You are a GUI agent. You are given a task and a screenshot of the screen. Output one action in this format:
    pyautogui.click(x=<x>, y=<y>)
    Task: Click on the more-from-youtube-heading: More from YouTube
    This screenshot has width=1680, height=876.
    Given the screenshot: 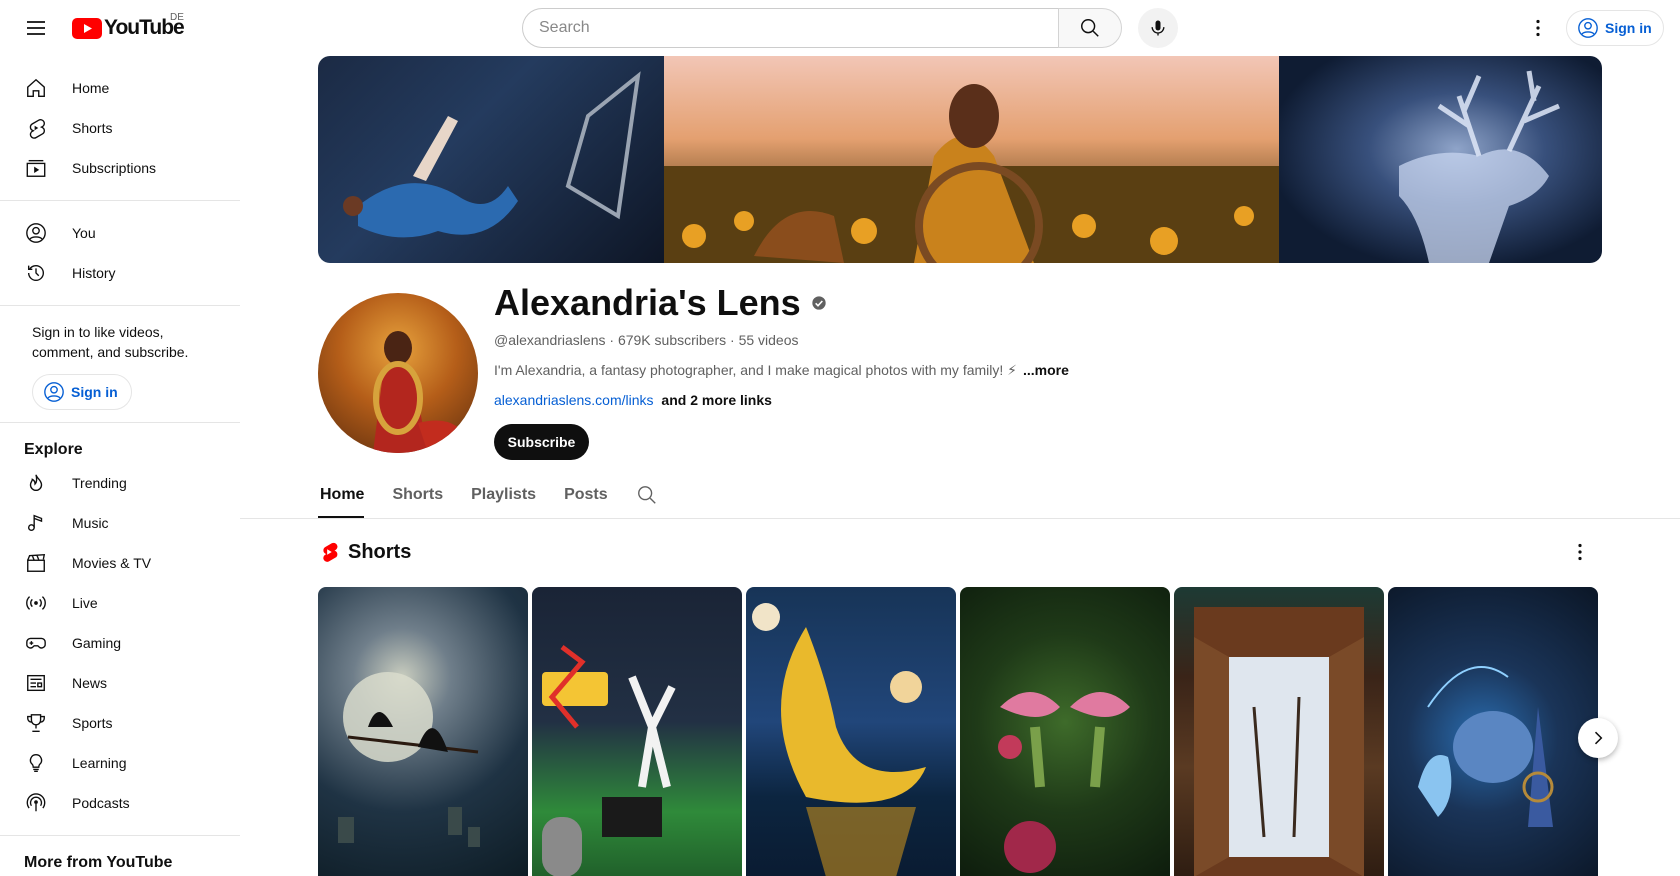 What is the action you would take?
    pyautogui.click(x=98, y=862)
    